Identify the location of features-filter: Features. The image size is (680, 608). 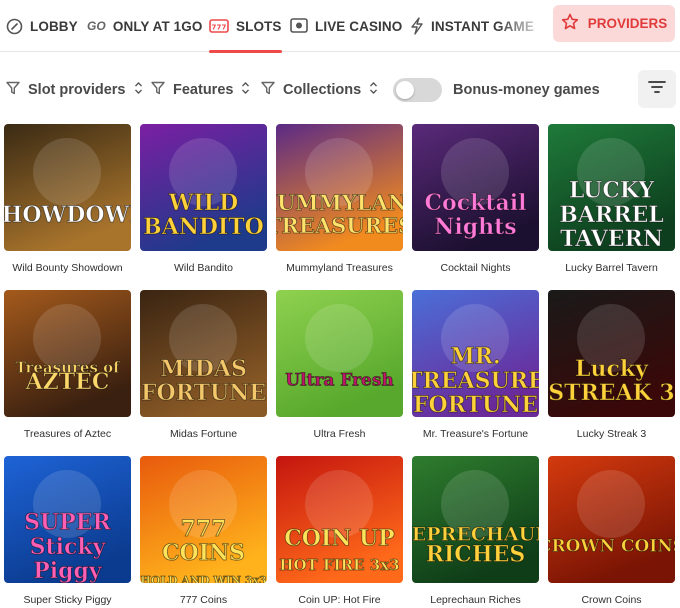
(200, 90).